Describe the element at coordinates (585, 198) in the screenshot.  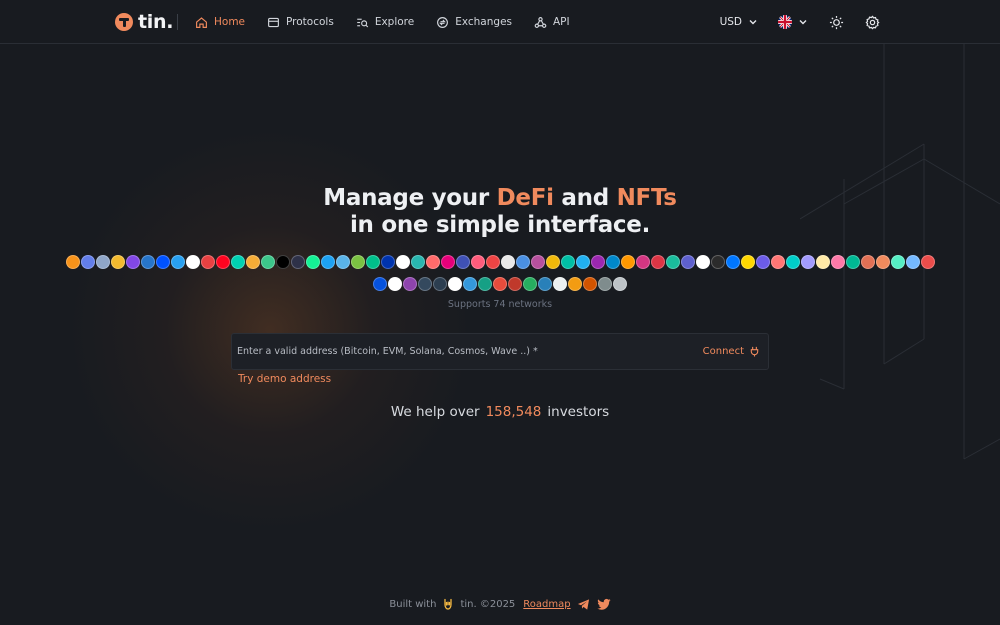
I see `hero-text: and` at that location.